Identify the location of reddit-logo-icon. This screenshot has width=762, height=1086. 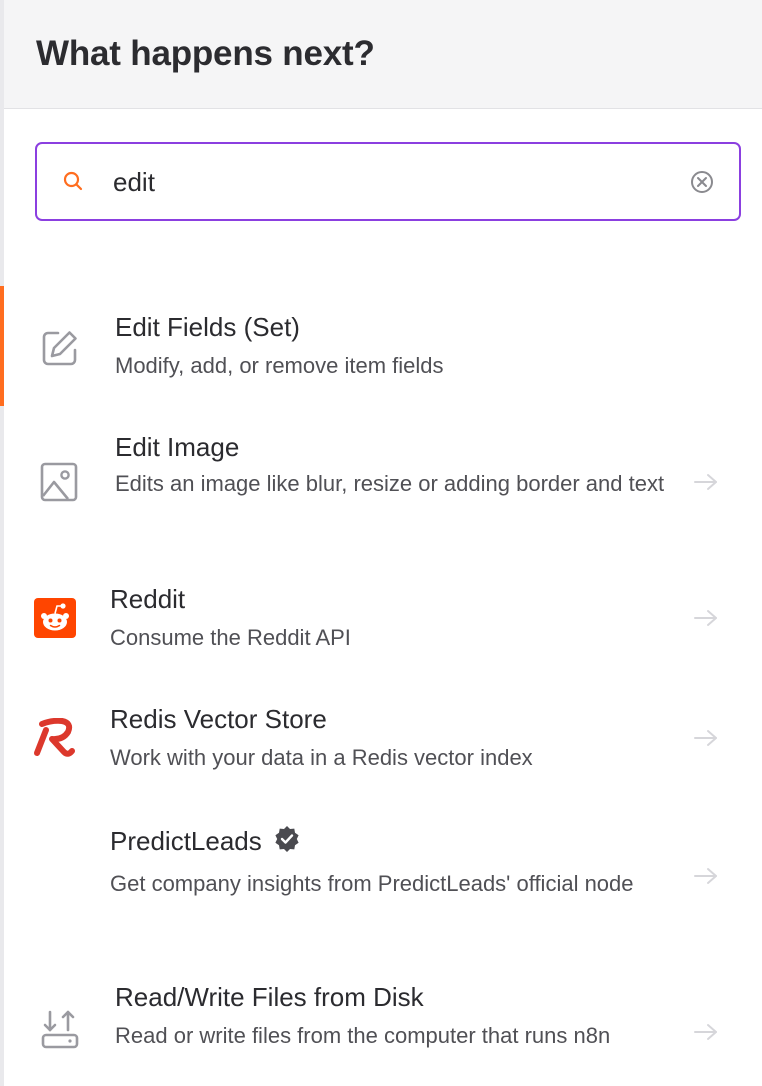
(55, 618).